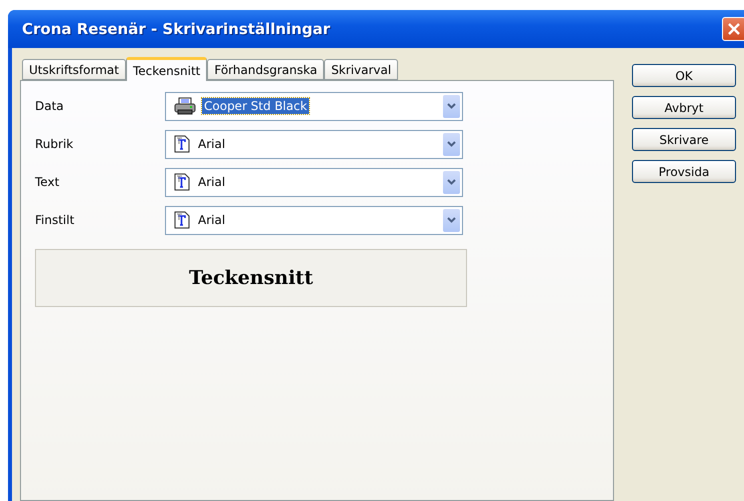  Describe the element at coordinates (256, 106) in the screenshot. I see `dropdown-value: Cooper Std Black` at that location.